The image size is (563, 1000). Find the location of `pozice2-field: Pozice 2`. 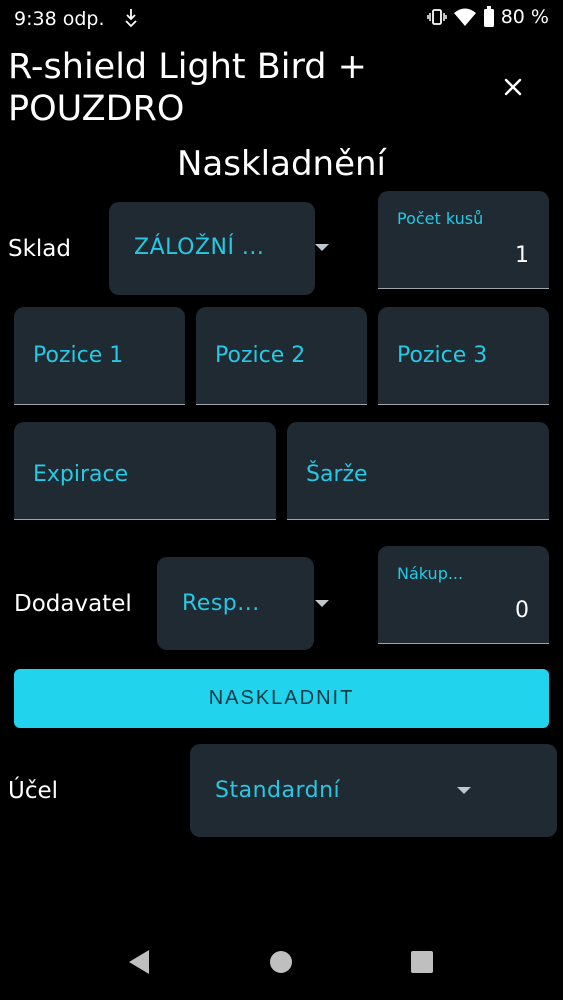

pozice2-field: Pozice 2 is located at coordinates (281, 356).